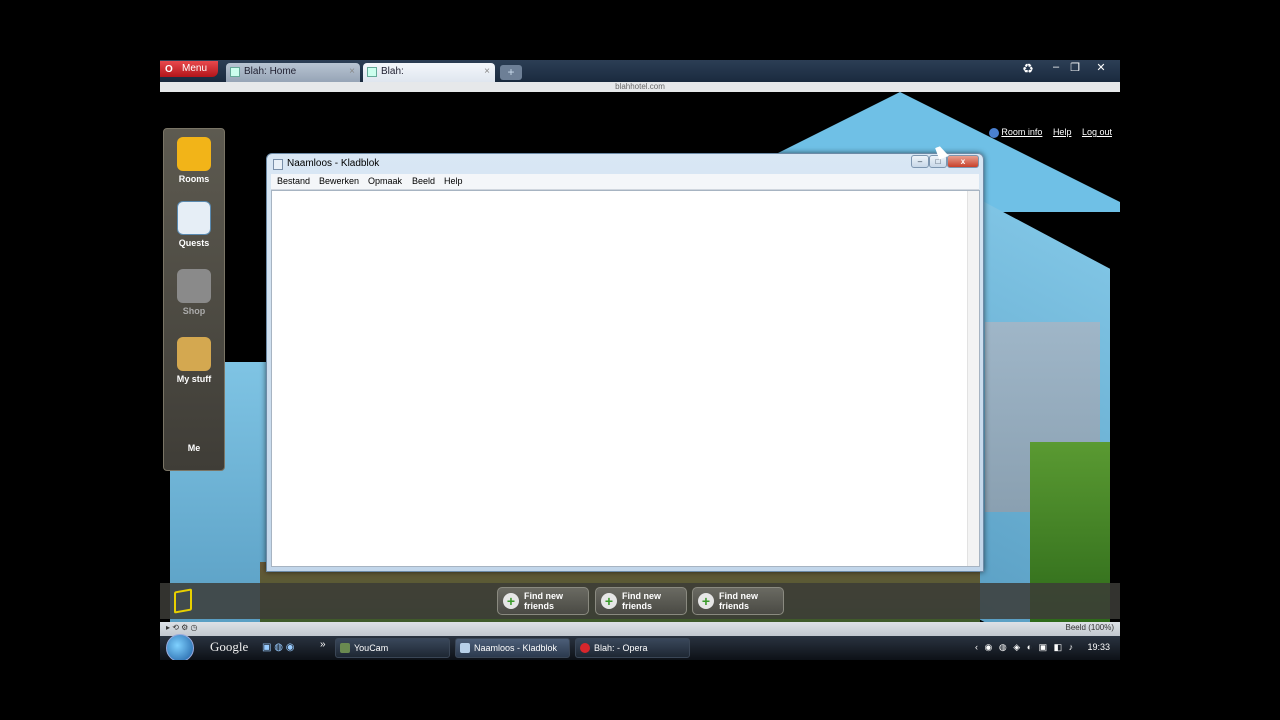 This screenshot has width=1280, height=720. I want to click on google-search-label: Google, so click(229, 647).